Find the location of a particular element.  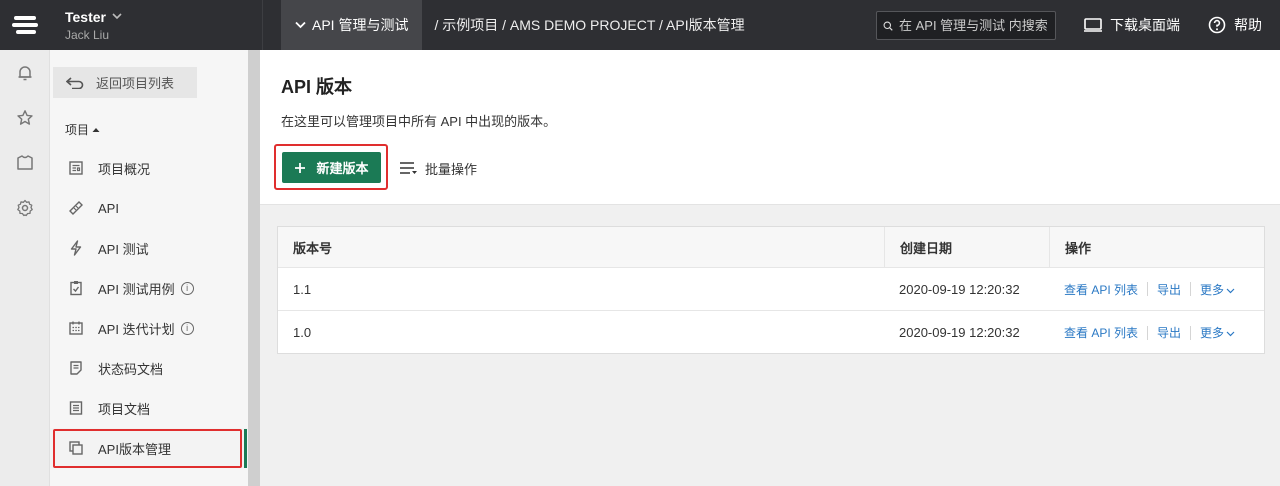

breadcrumb-text: / 示例项目 / AMS DEMO PROJECT / API版本管理 is located at coordinates (589, 25).